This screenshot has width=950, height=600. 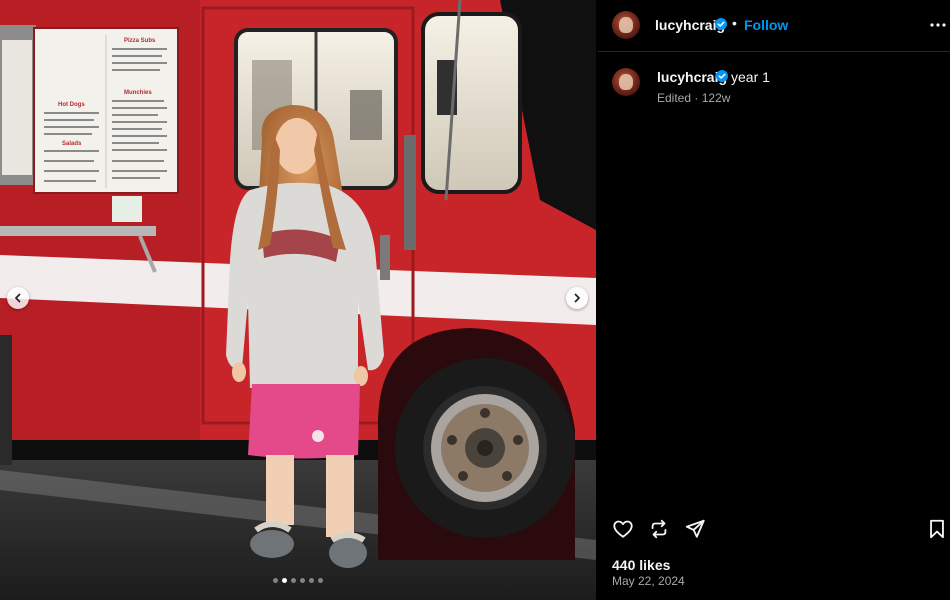 What do you see at coordinates (71, 105) in the screenshot?
I see `menu-section-hot-dogs: Hot Dogs` at bounding box center [71, 105].